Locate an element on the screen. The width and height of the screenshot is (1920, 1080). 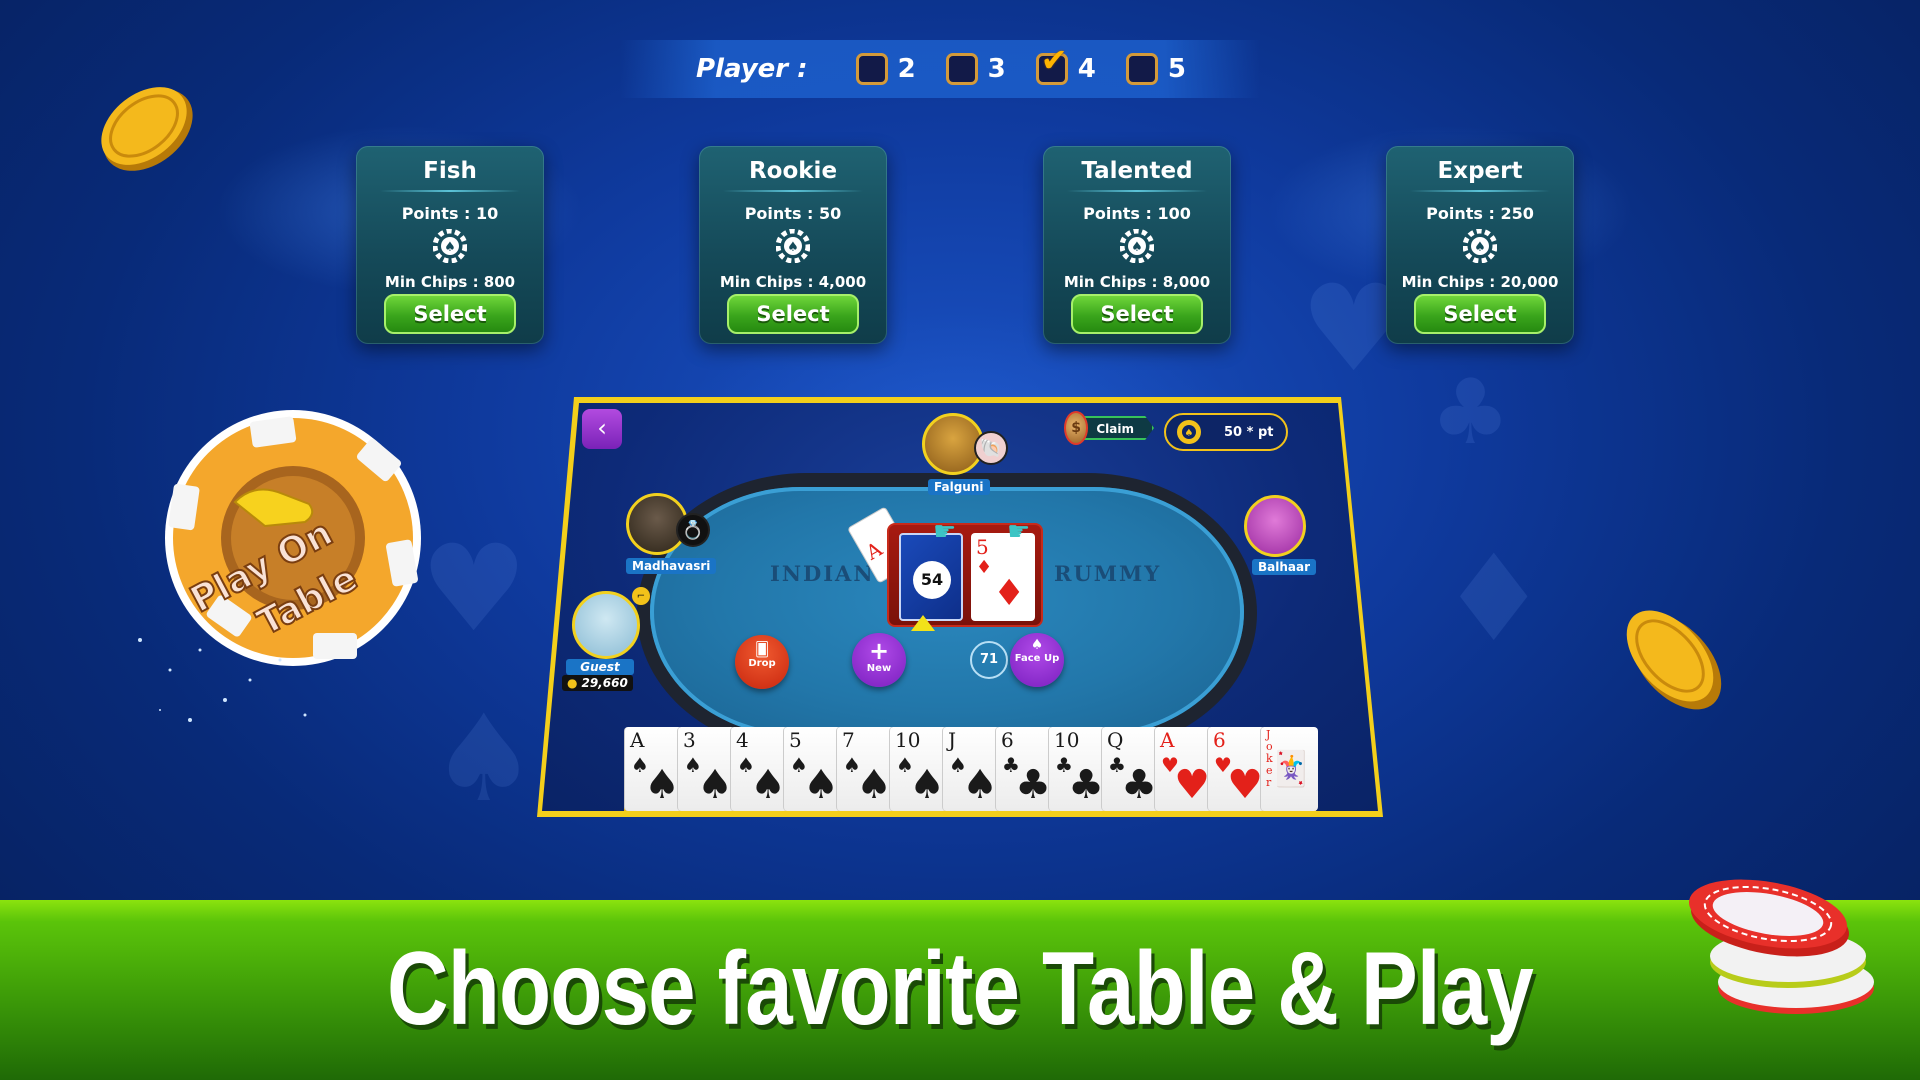
card-suit-small: ♦ is located at coordinates (984, 567).